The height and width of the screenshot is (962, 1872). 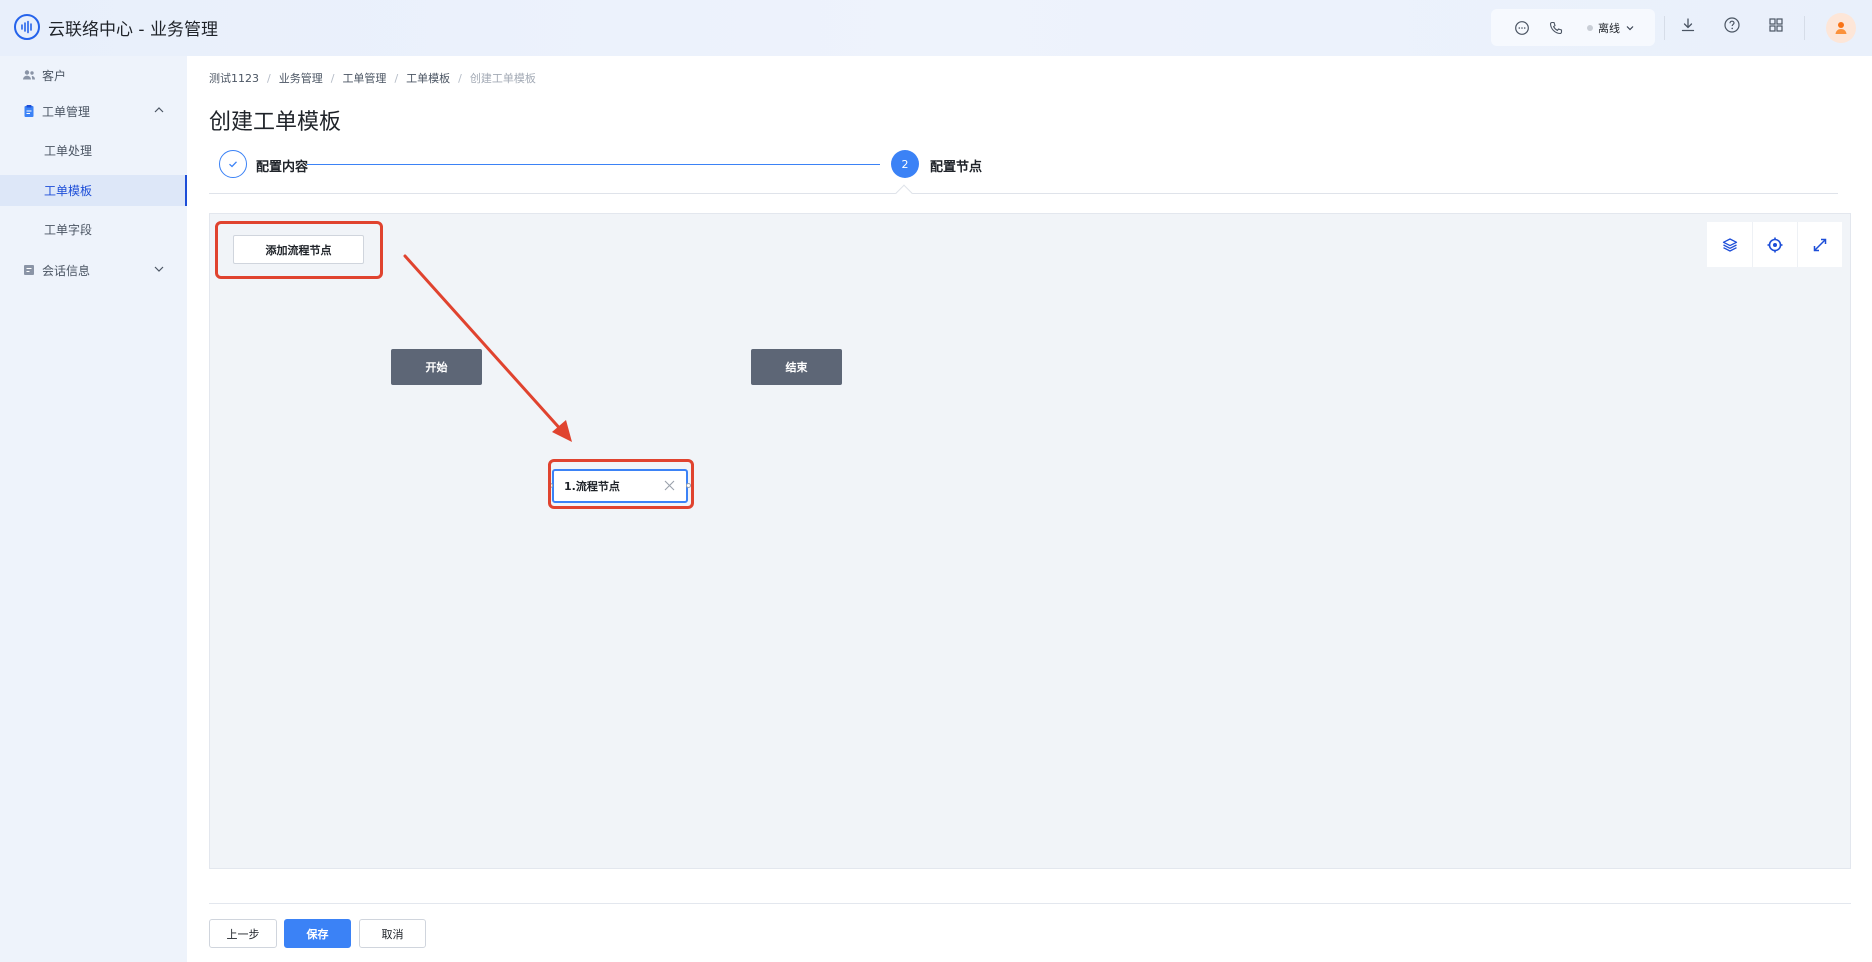 What do you see at coordinates (392, 933) in the screenshot?
I see `cancel-button: 取消` at bounding box center [392, 933].